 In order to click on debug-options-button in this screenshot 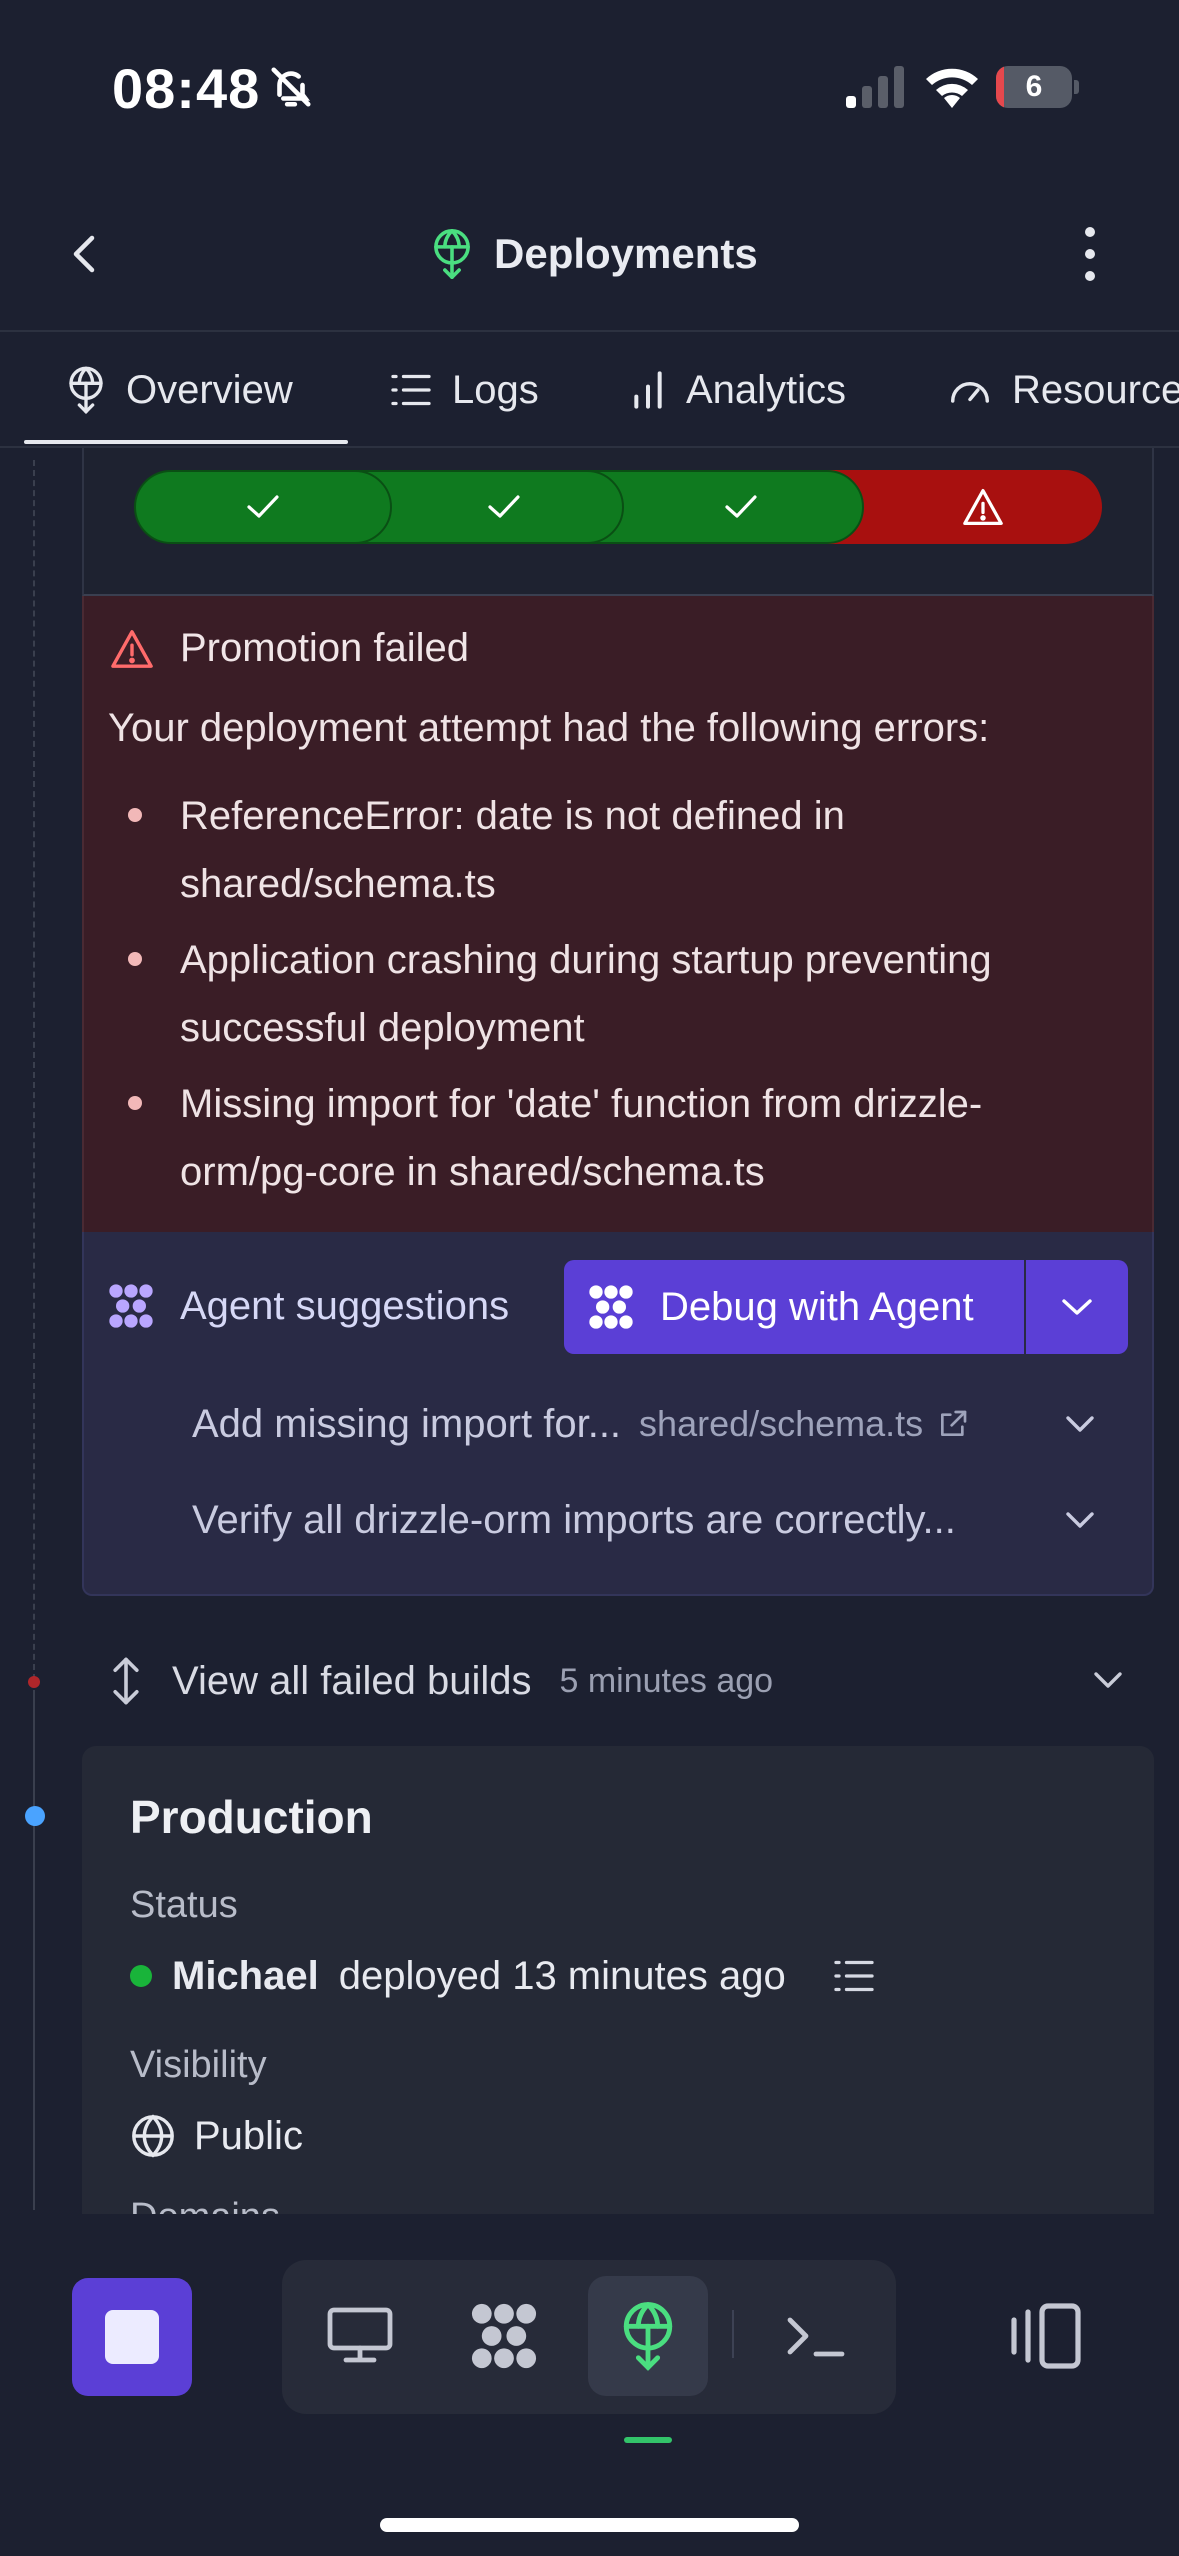, I will do `click(1077, 1307)`.